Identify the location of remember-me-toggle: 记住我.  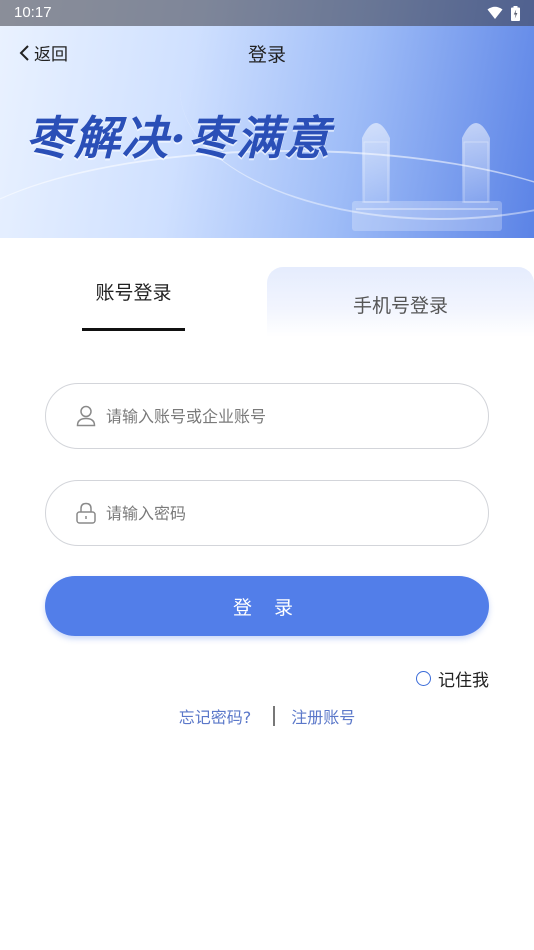
(452, 678).